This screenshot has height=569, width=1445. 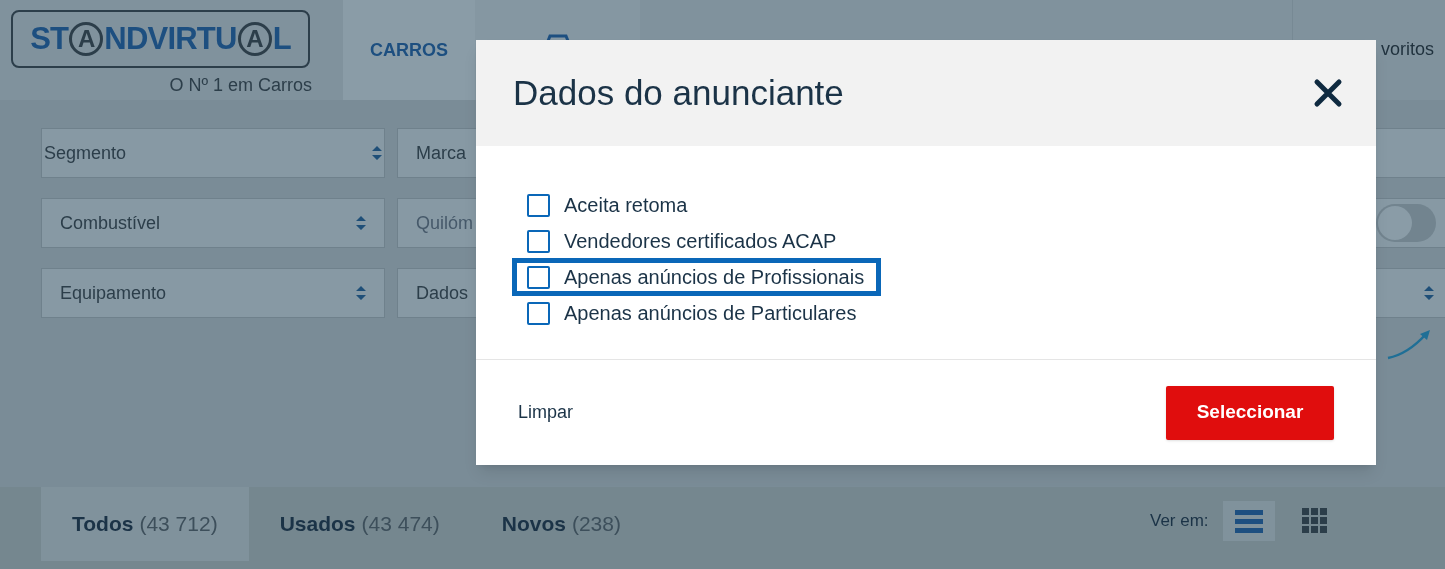 I want to click on list-view-button, so click(x=1248, y=521).